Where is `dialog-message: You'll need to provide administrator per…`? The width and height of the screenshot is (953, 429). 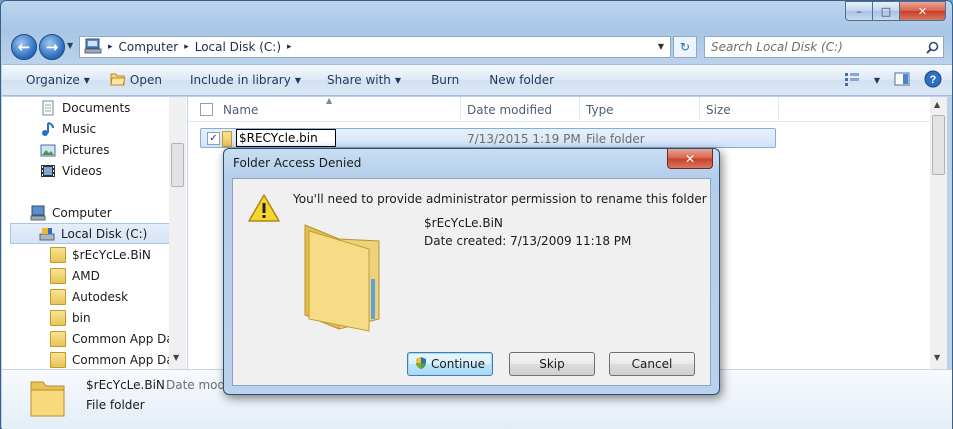 dialog-message: You'll need to provide administrator per… is located at coordinates (500, 199).